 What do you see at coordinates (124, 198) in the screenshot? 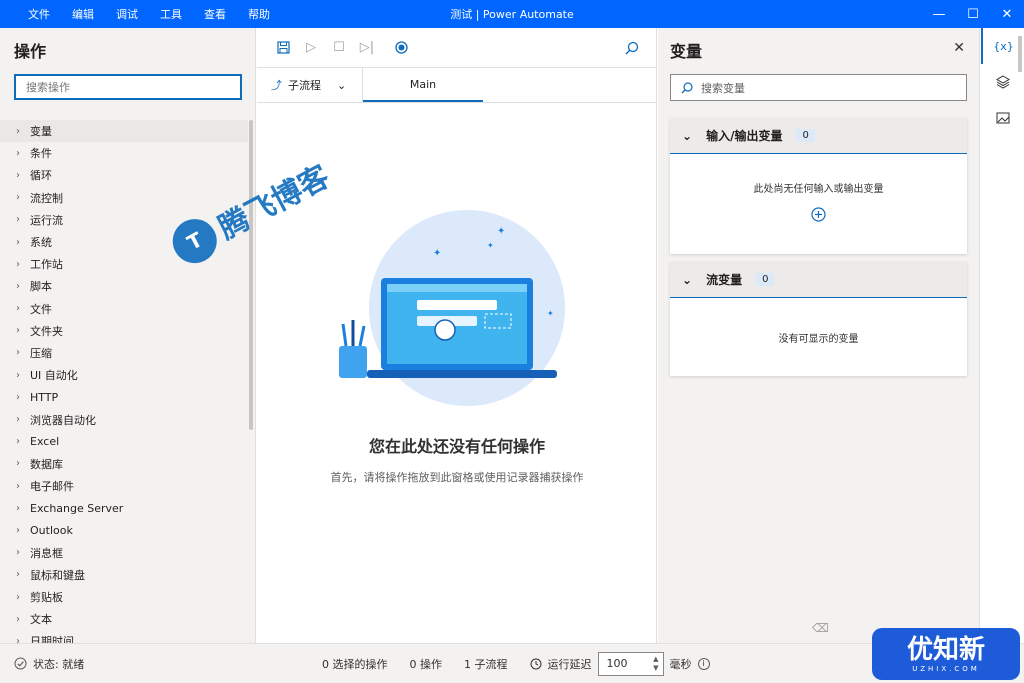
I see `action-category: › 流控制` at bounding box center [124, 198].